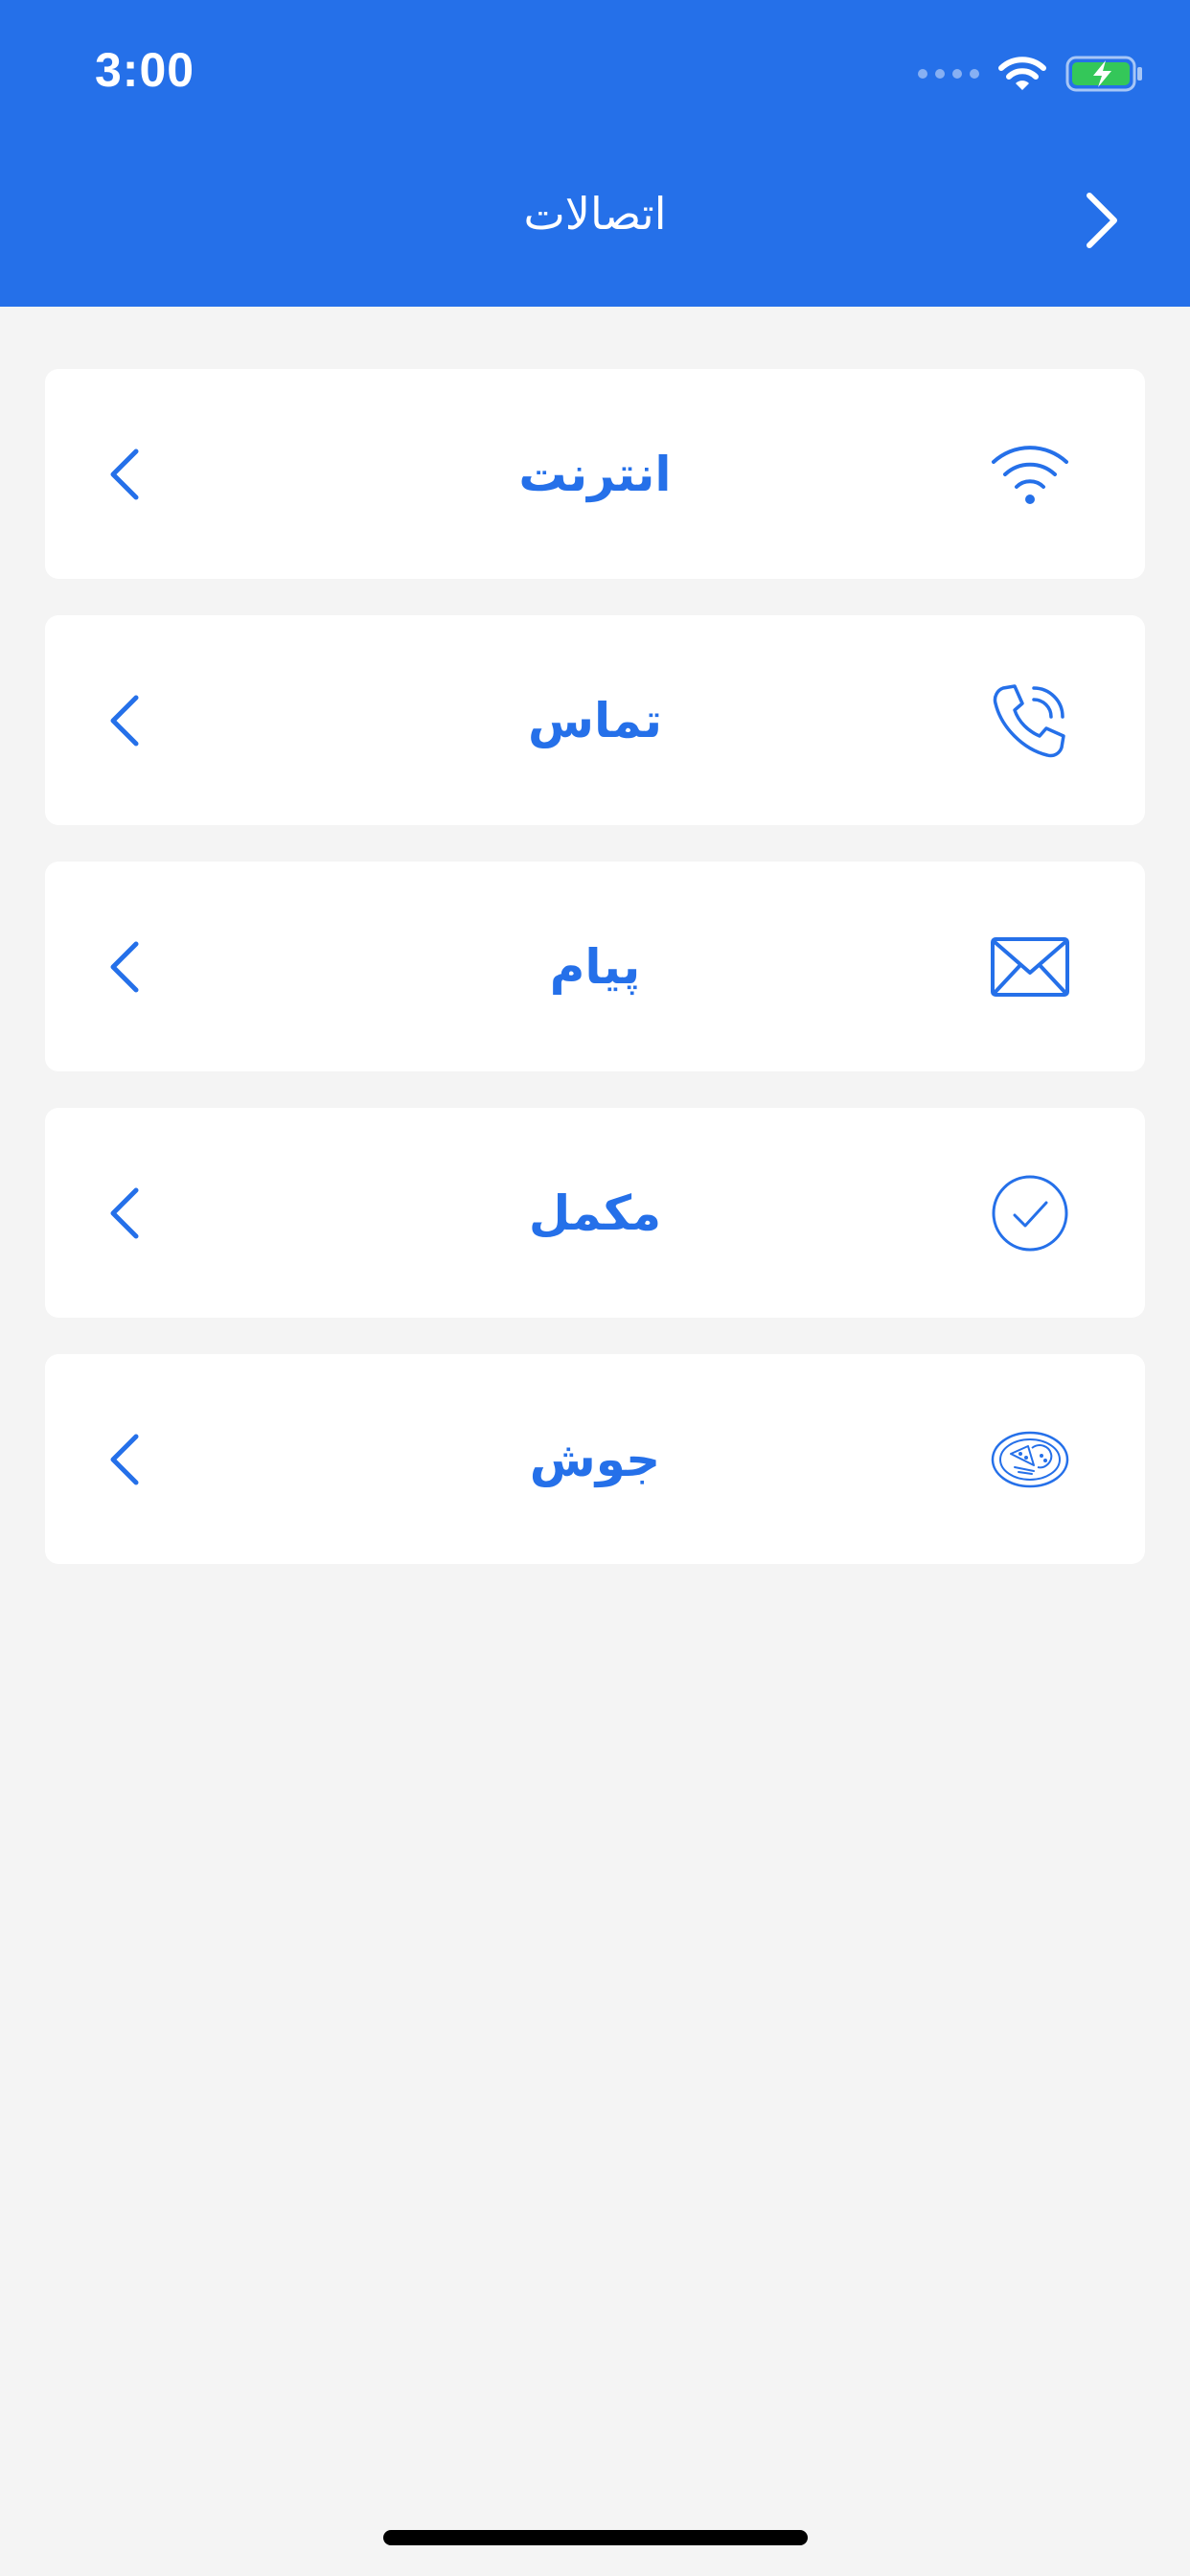 This screenshot has width=1190, height=2576. I want to click on list-item-label: انترنت, so click(595, 474).